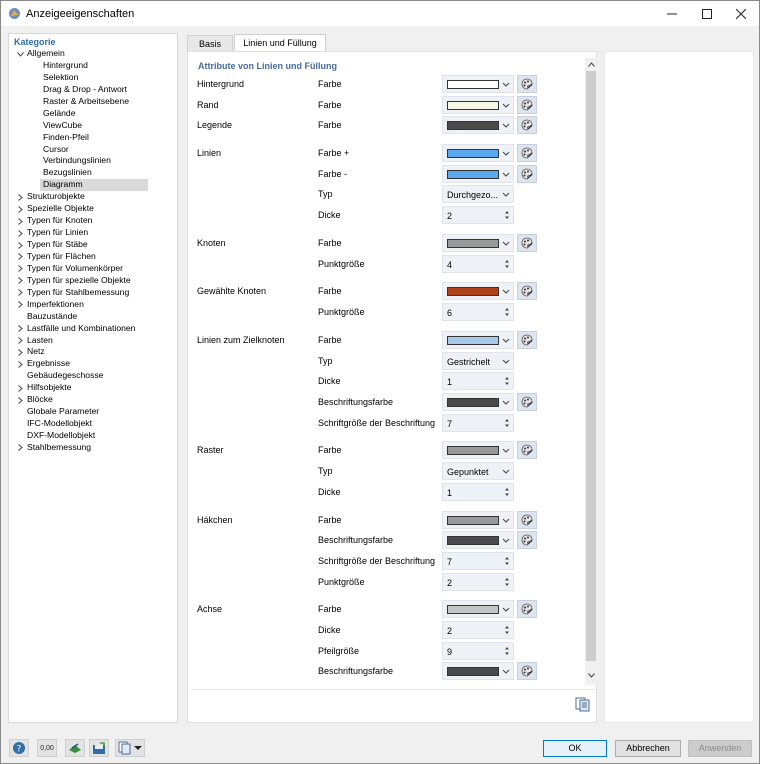  What do you see at coordinates (478, 263) in the screenshot?
I see `number-stepper: 4` at bounding box center [478, 263].